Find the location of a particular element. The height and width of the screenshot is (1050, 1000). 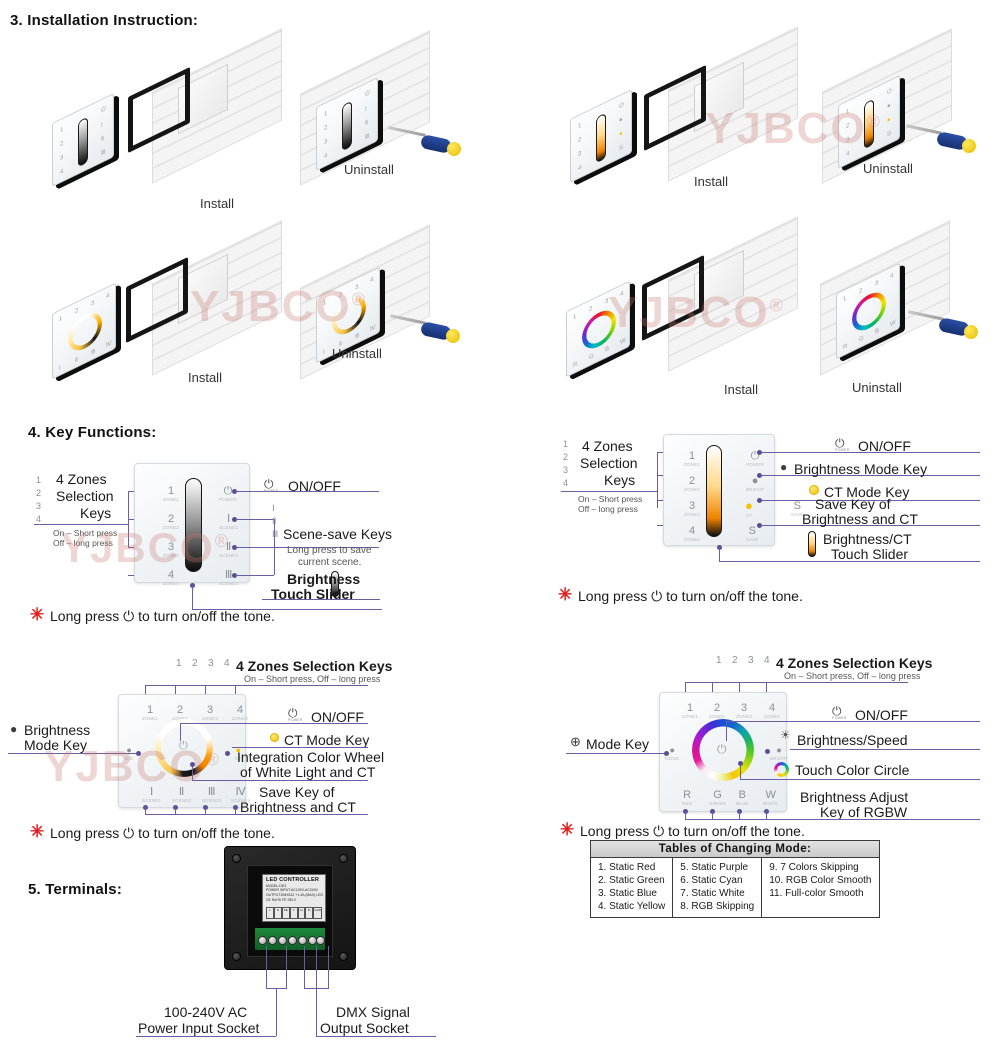

bulb-icon: ● is located at coordinates (14, 729).